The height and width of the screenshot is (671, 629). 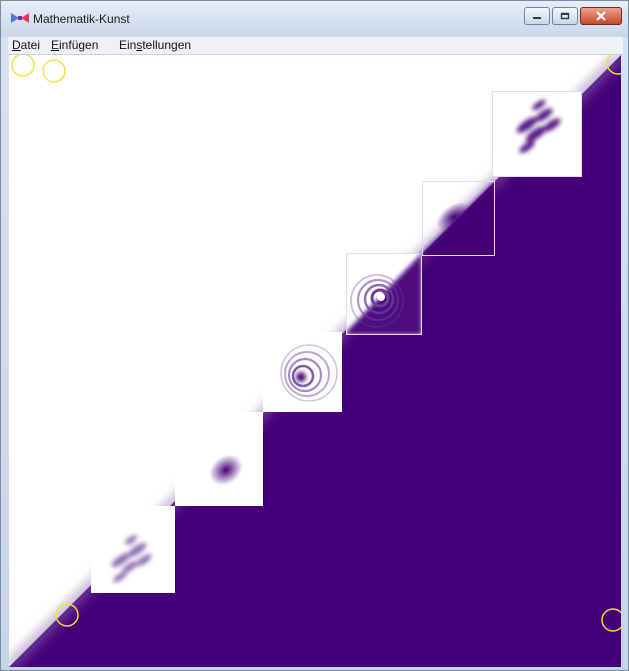 I want to click on menu-item-einstellungen: Einstellungen, so click(x=155, y=45).